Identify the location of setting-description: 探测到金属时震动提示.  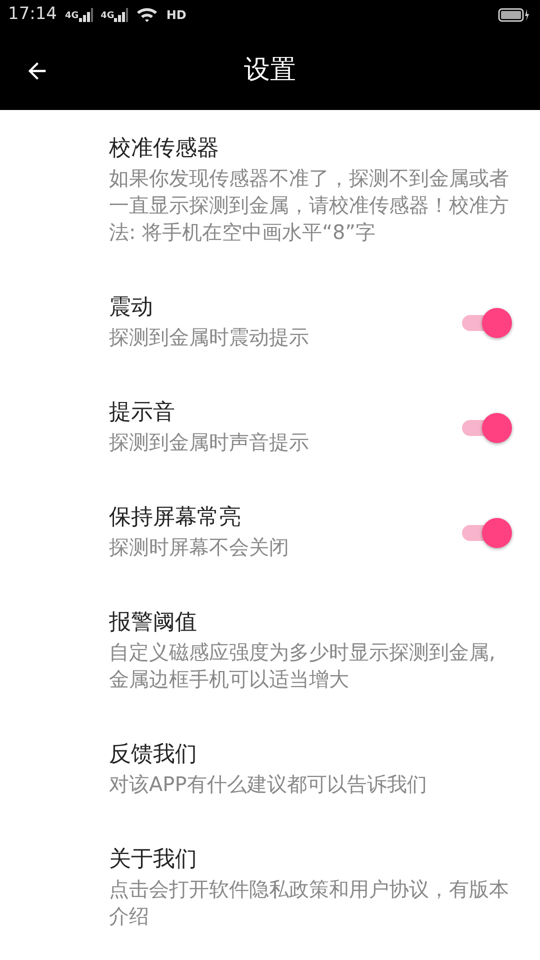
(209, 337).